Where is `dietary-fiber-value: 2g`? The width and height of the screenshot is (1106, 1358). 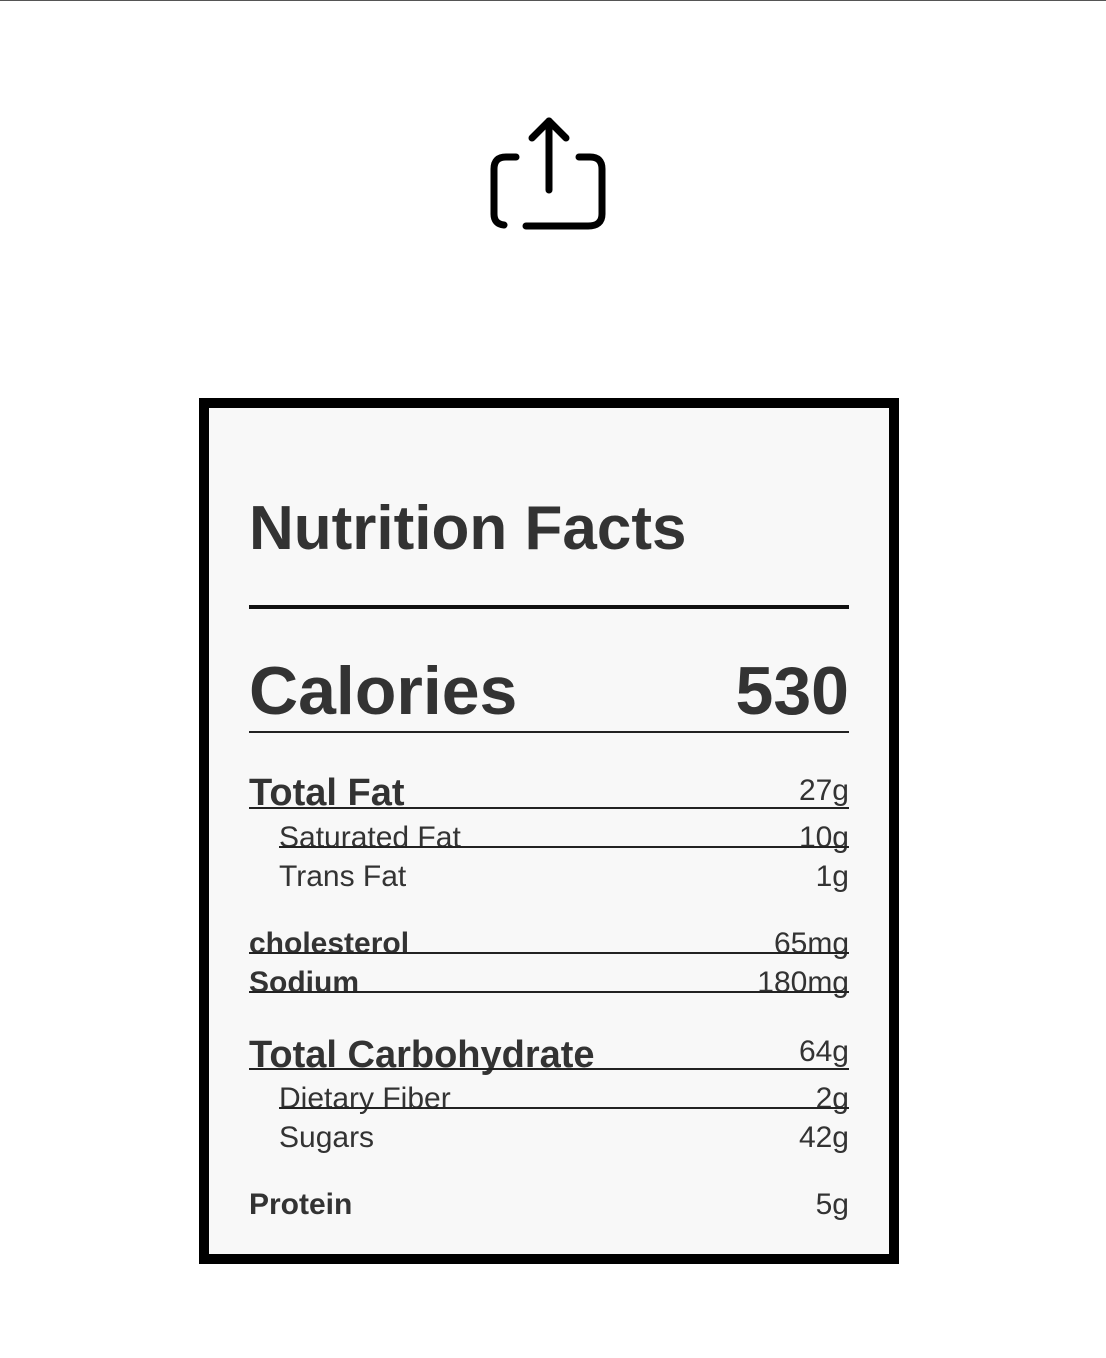 dietary-fiber-value: 2g is located at coordinates (832, 1098).